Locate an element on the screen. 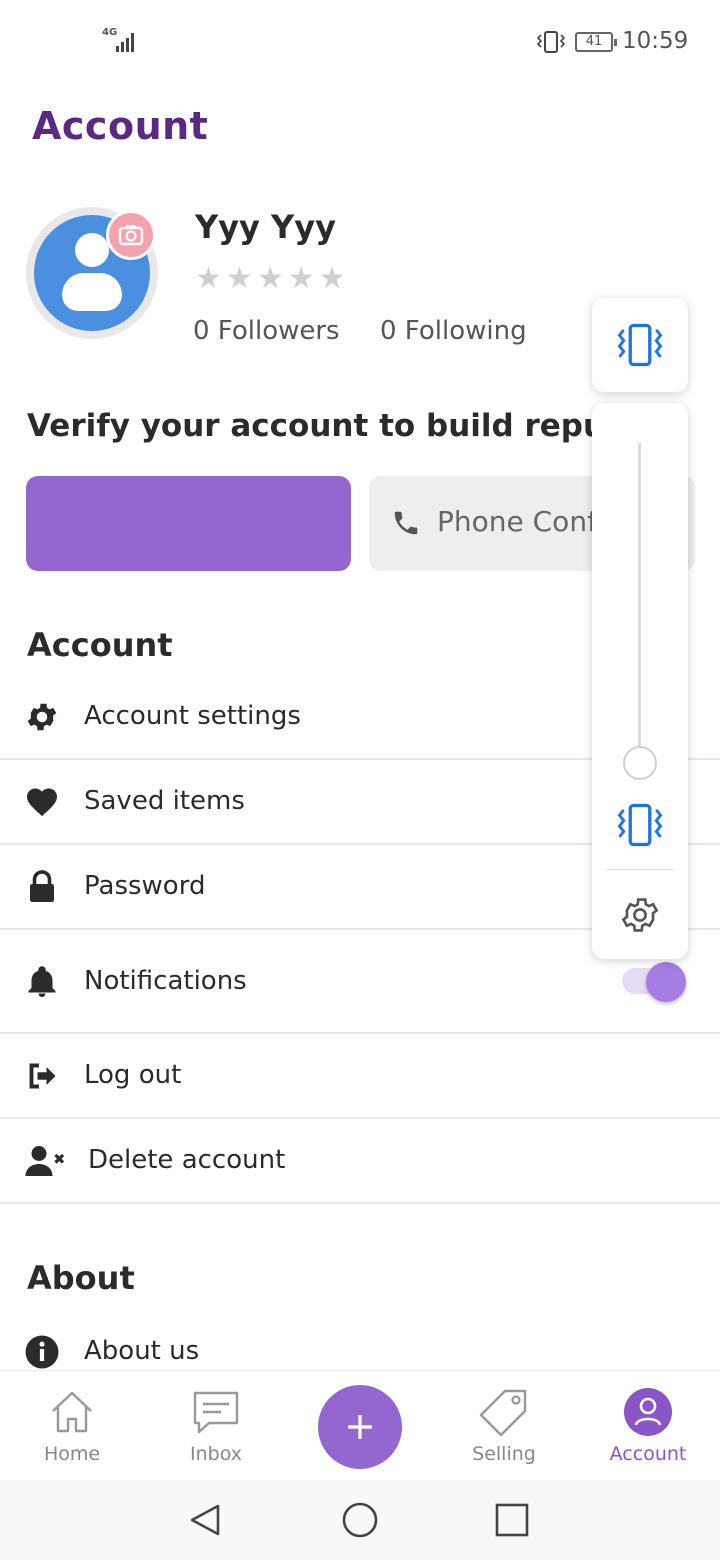  add-listing-button is located at coordinates (360, 1427).